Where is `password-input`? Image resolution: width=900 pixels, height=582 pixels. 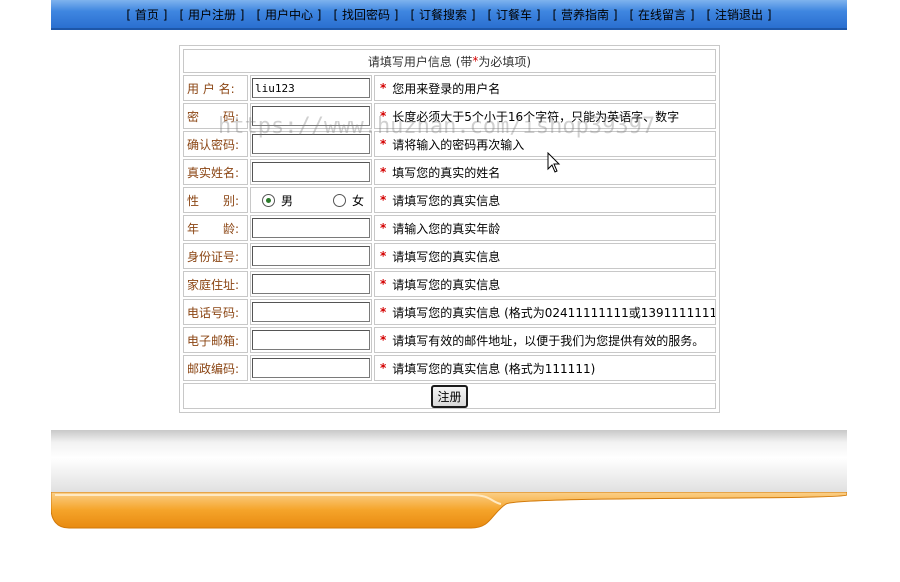
password-input is located at coordinates (311, 116).